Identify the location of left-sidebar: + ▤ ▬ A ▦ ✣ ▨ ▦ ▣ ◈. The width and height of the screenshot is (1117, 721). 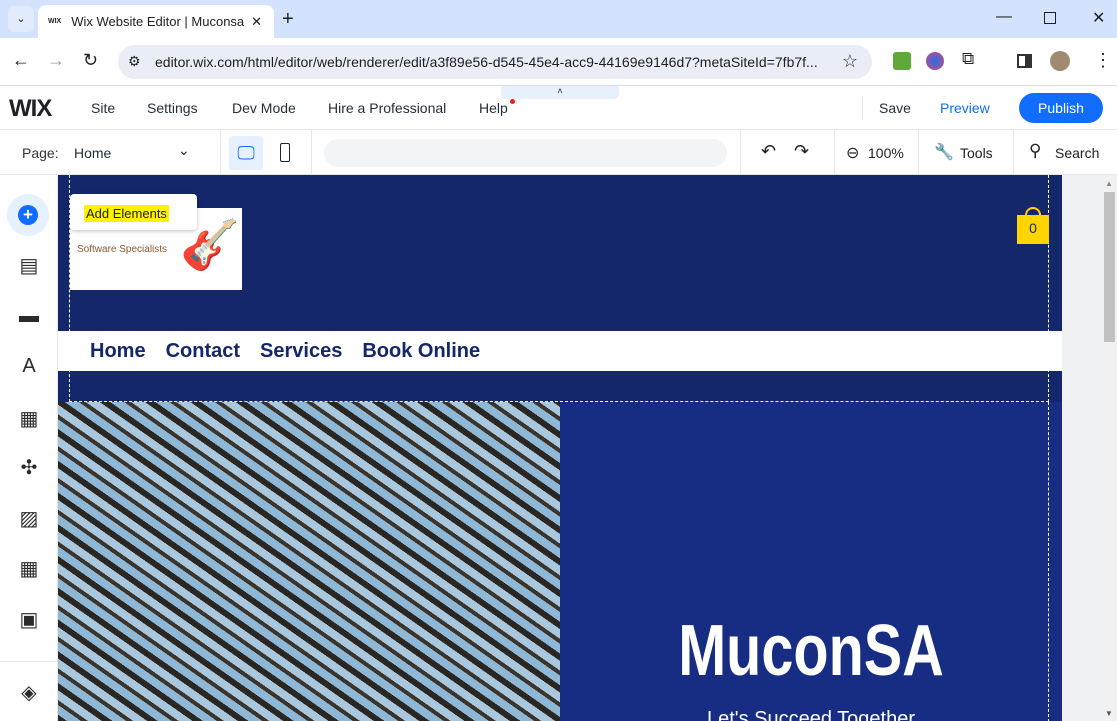
(29, 448).